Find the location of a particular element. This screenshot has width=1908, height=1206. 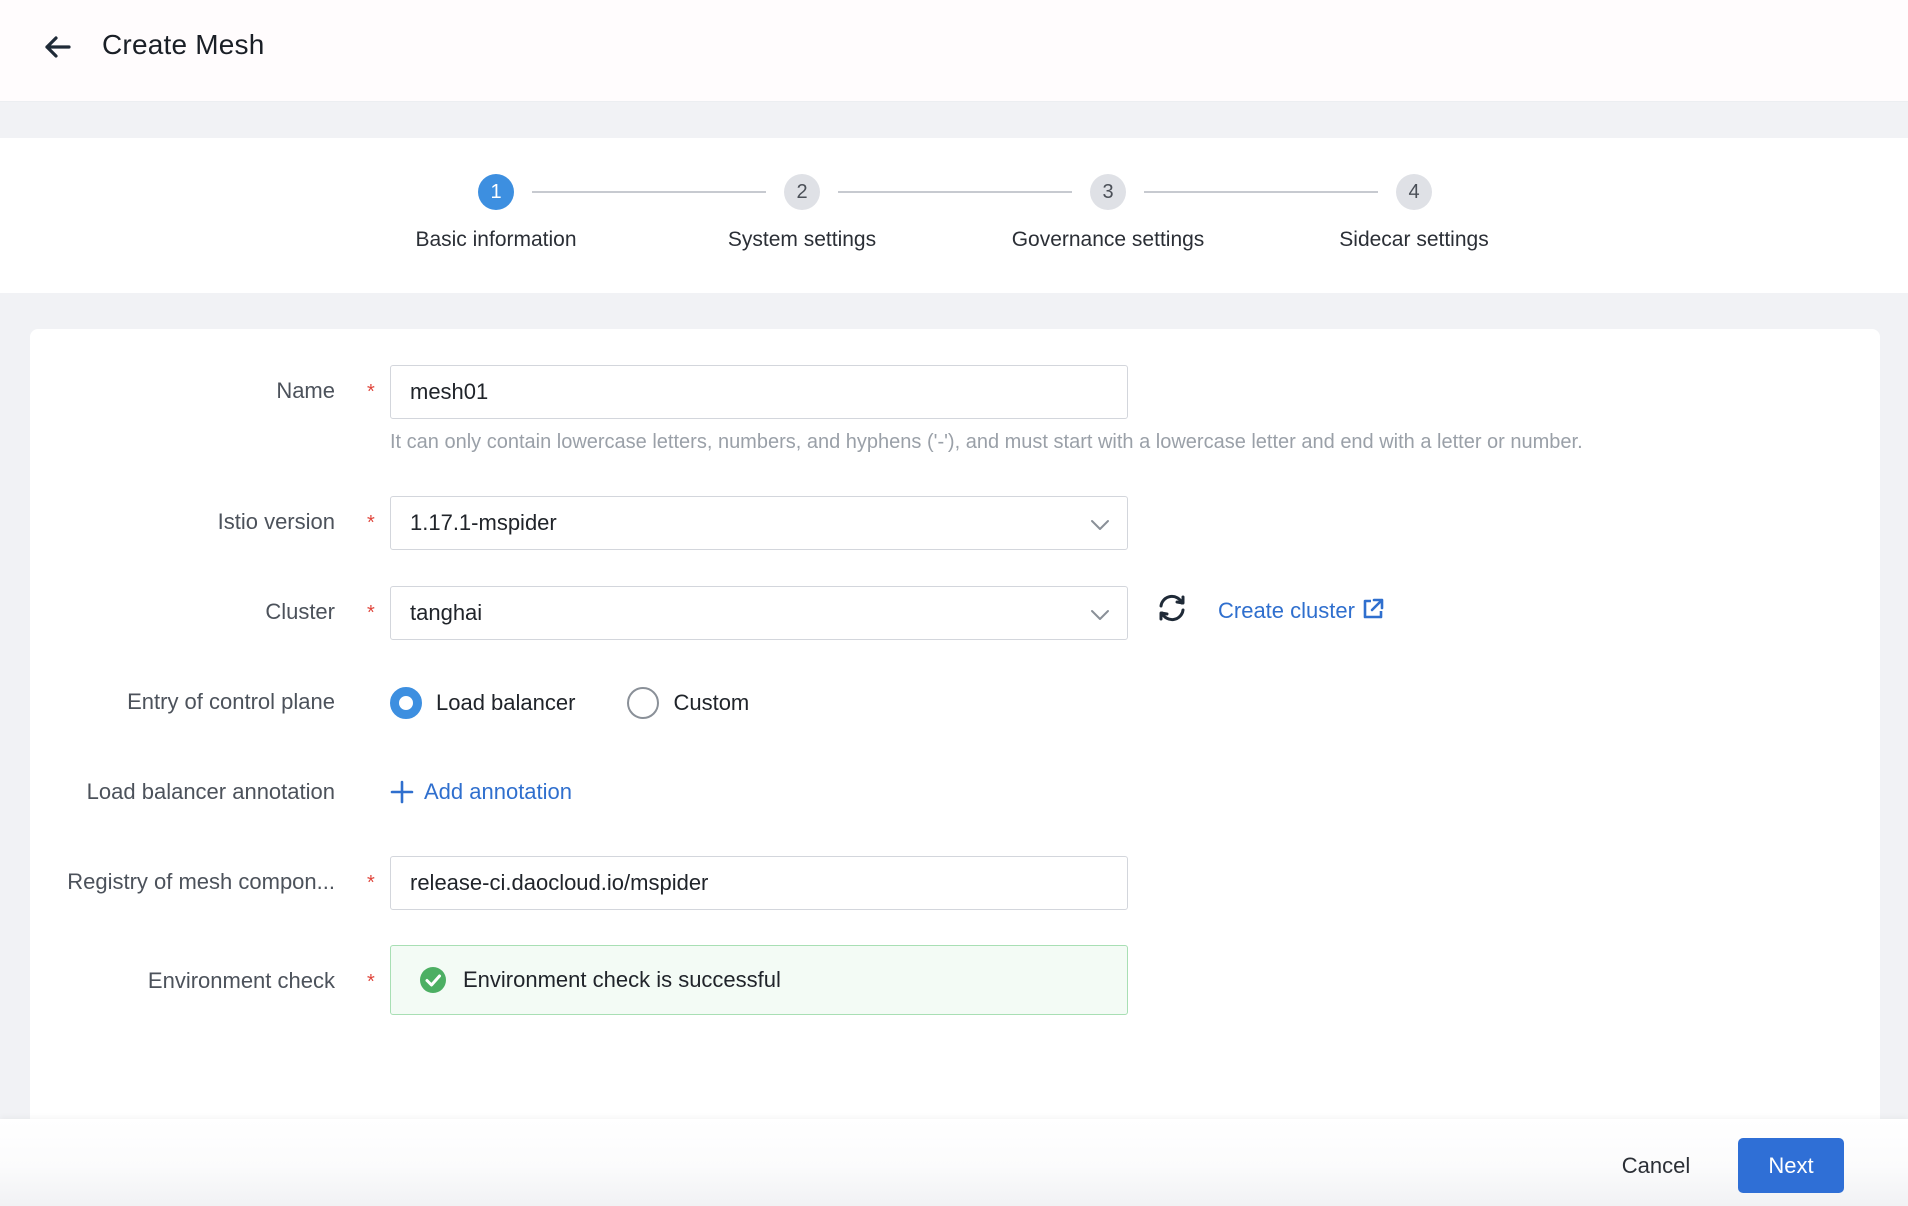

step-label: Sidecar settings is located at coordinates (1414, 239).